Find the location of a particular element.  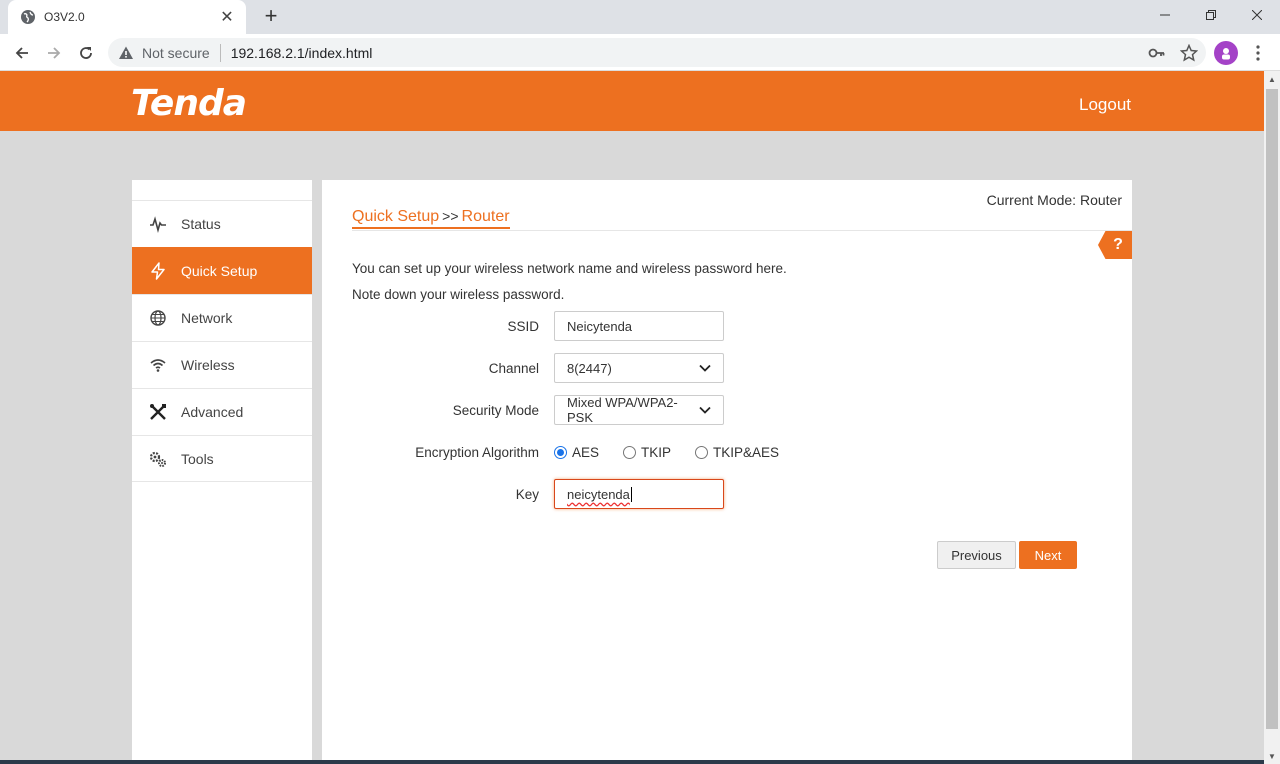

sidebar-item-quick-setup: Quick Setup is located at coordinates (222, 270).